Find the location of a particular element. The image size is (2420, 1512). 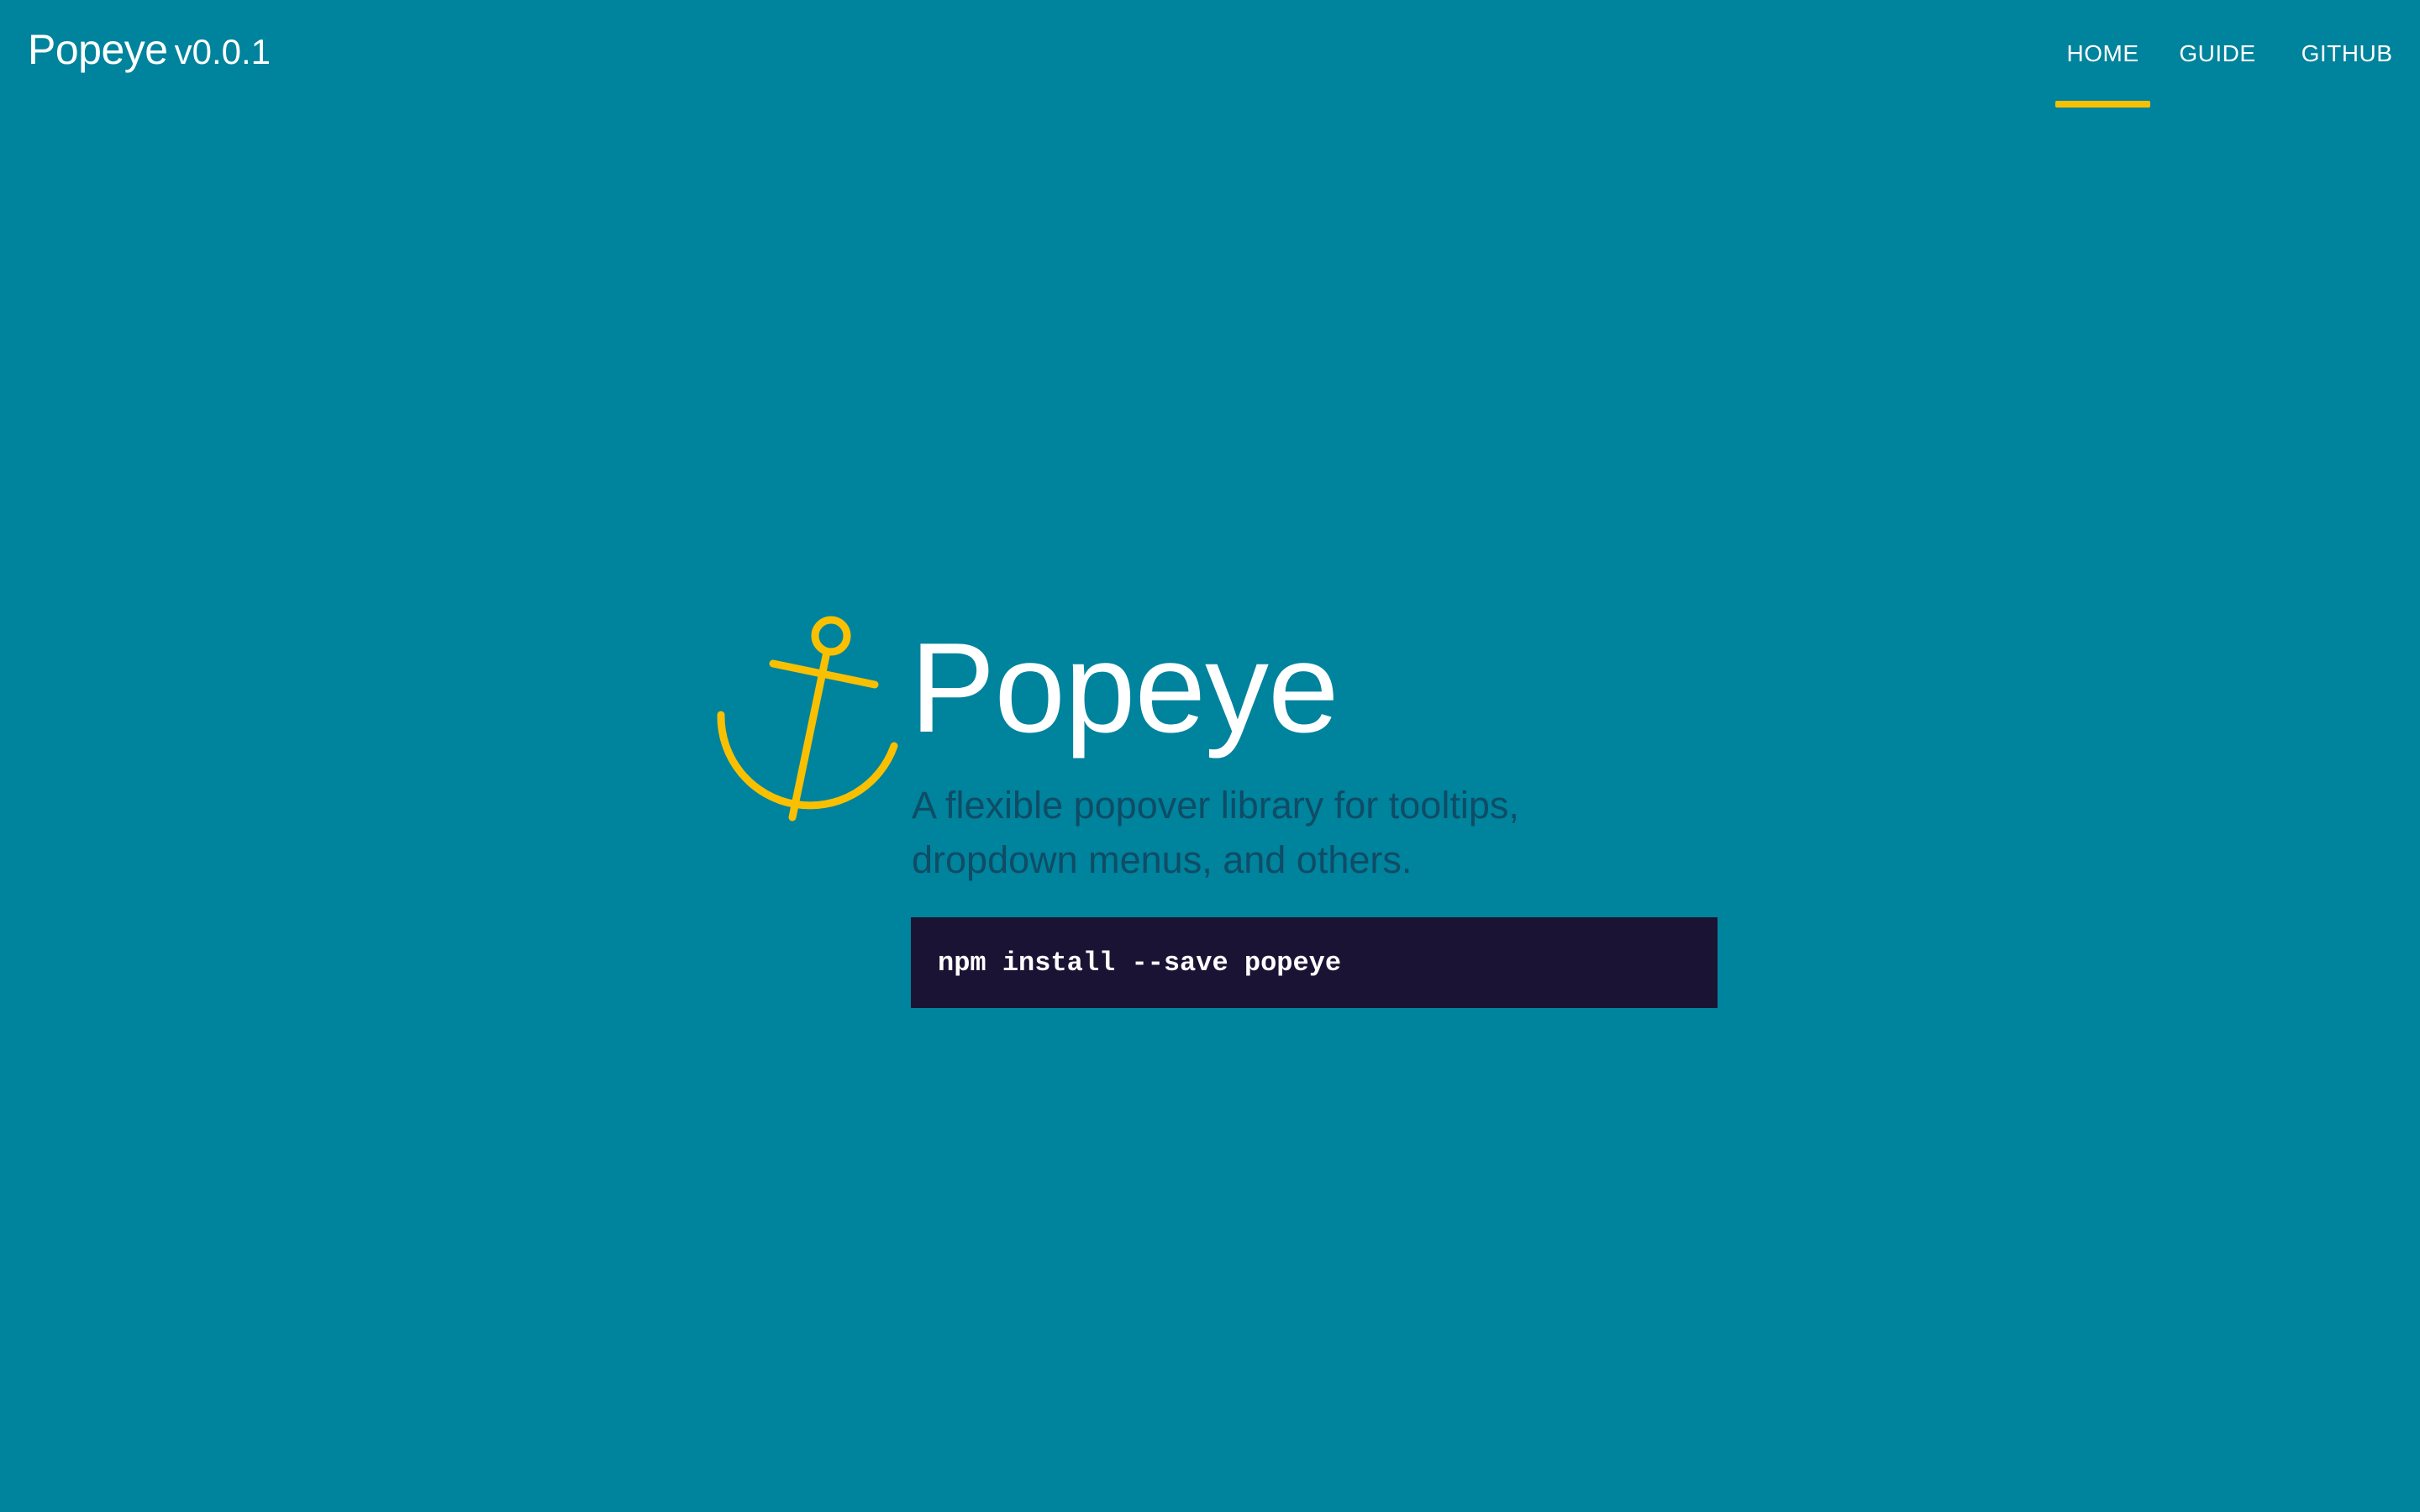

nav-github-label: GITHUB is located at coordinates (2347, 53).